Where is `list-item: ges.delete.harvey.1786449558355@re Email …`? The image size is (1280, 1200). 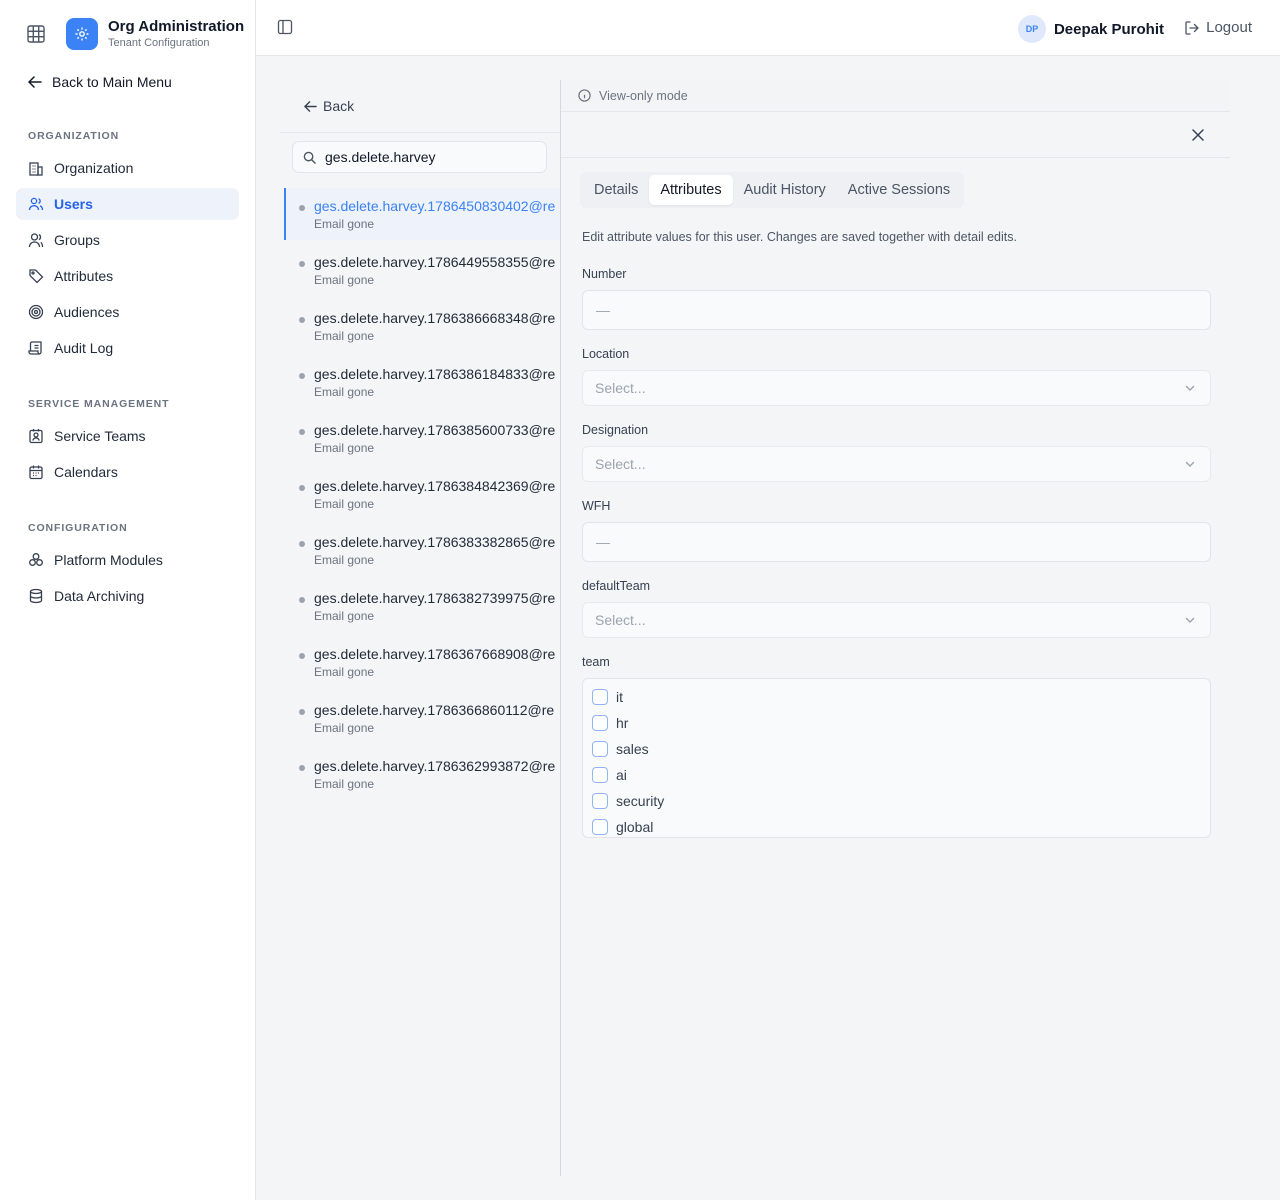
list-item: ges.delete.harvey.1786449558355@re Email … is located at coordinates (422, 270).